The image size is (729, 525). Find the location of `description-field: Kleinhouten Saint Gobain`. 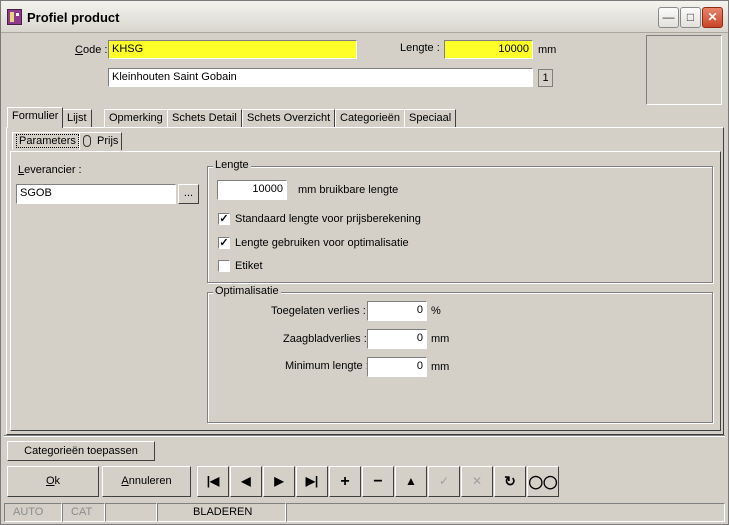

description-field: Kleinhouten Saint Gobain is located at coordinates (320, 77).